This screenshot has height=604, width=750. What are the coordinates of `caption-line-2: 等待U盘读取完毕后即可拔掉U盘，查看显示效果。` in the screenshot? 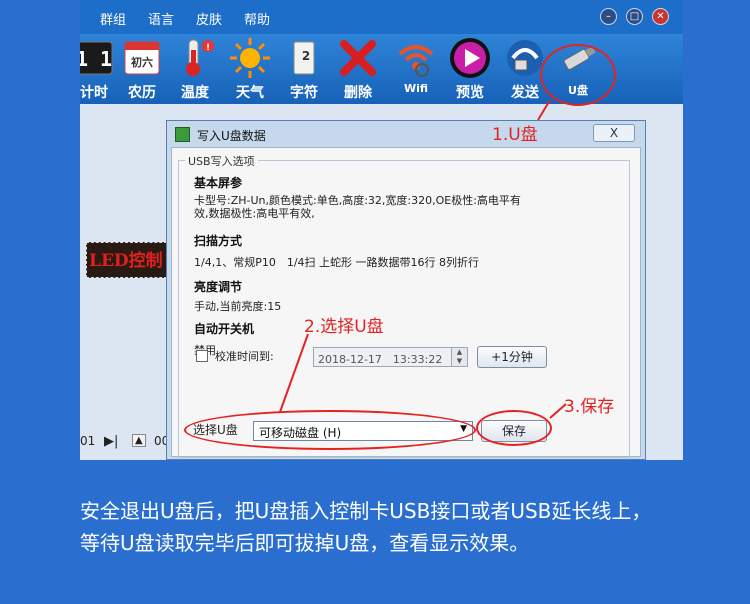 It's located at (305, 543).